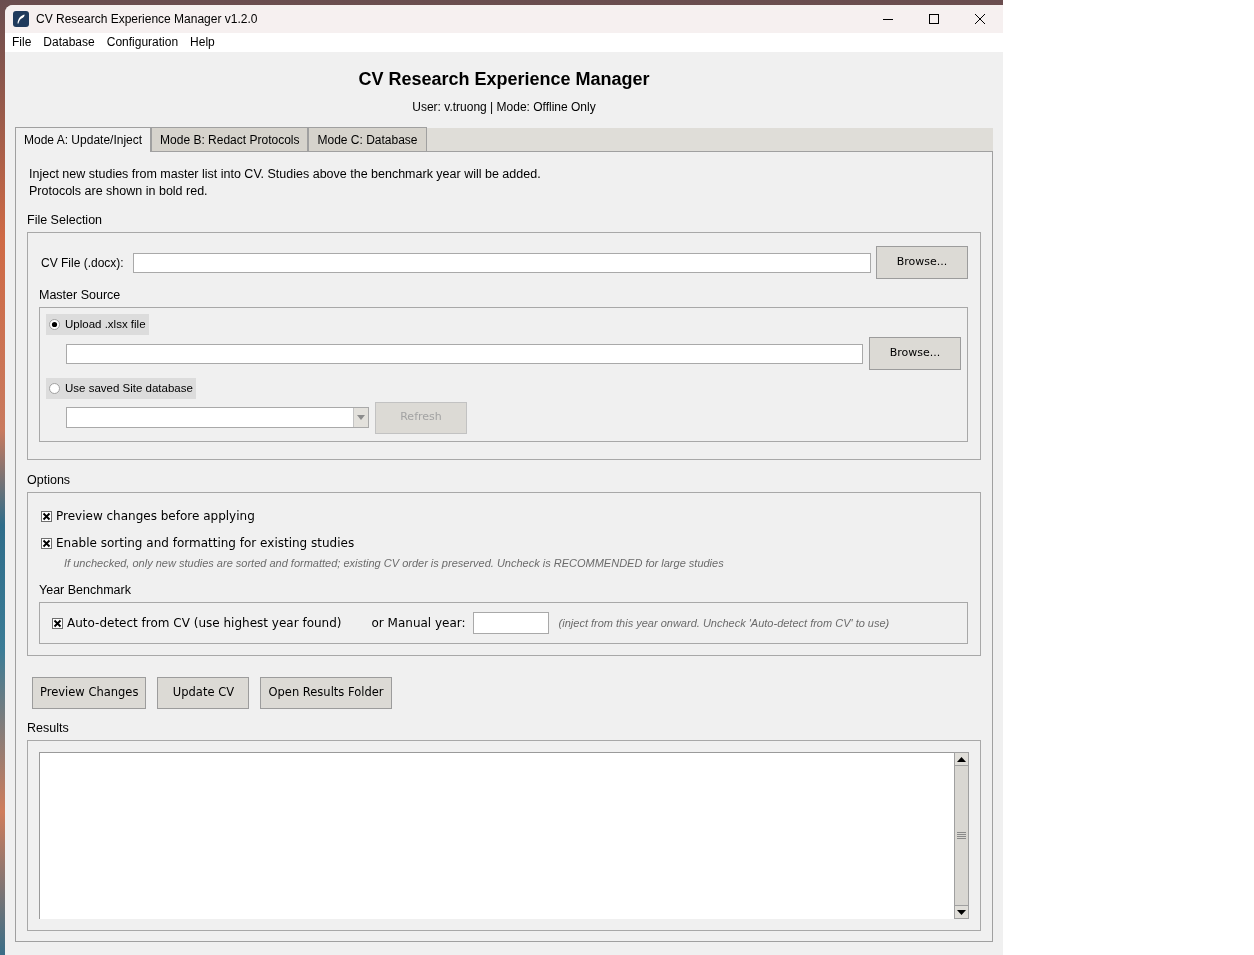 This screenshot has height=955, width=1254. What do you see at coordinates (48, 728) in the screenshot?
I see `group-label: Results` at bounding box center [48, 728].